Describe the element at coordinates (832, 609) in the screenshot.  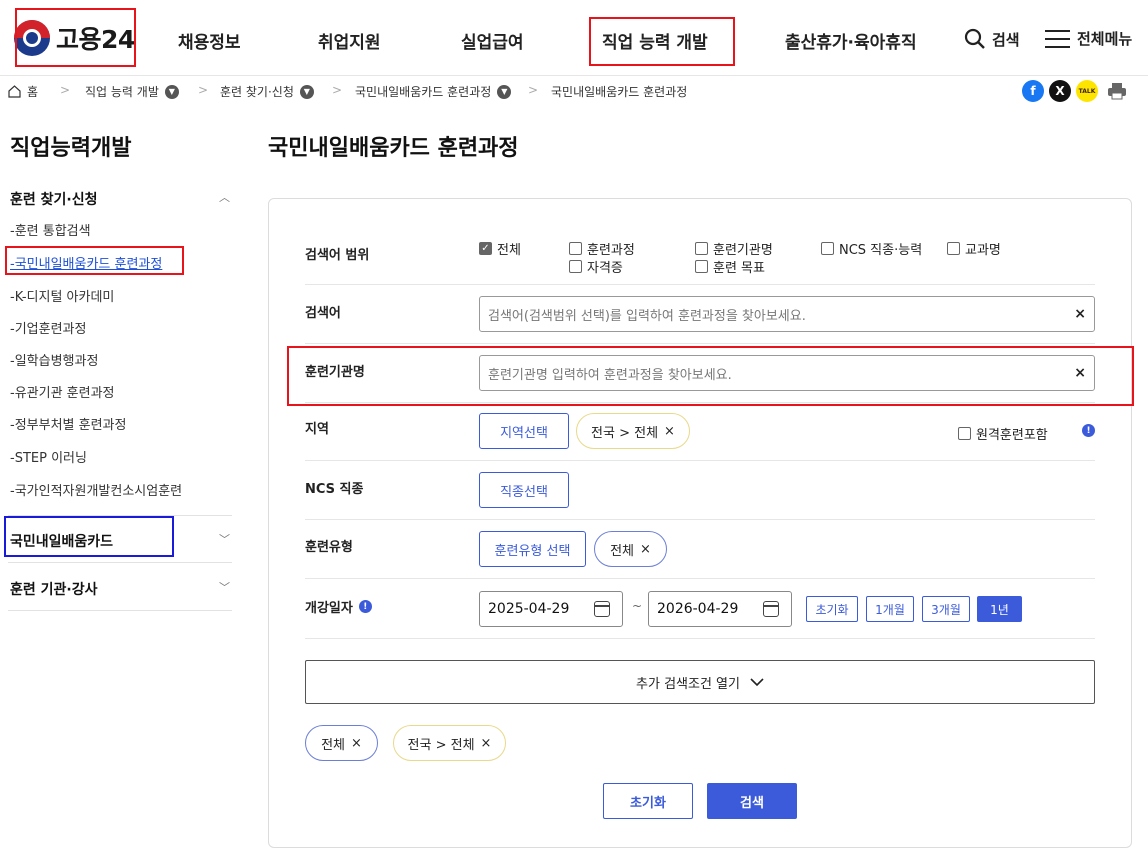
I see `quick-reset-button: 초기화` at that location.